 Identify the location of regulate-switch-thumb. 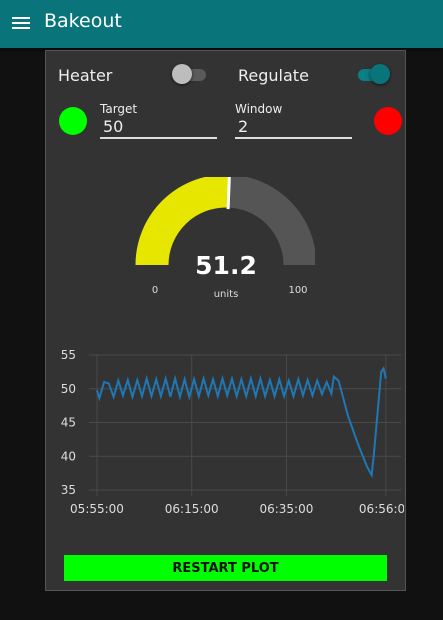
(380, 74).